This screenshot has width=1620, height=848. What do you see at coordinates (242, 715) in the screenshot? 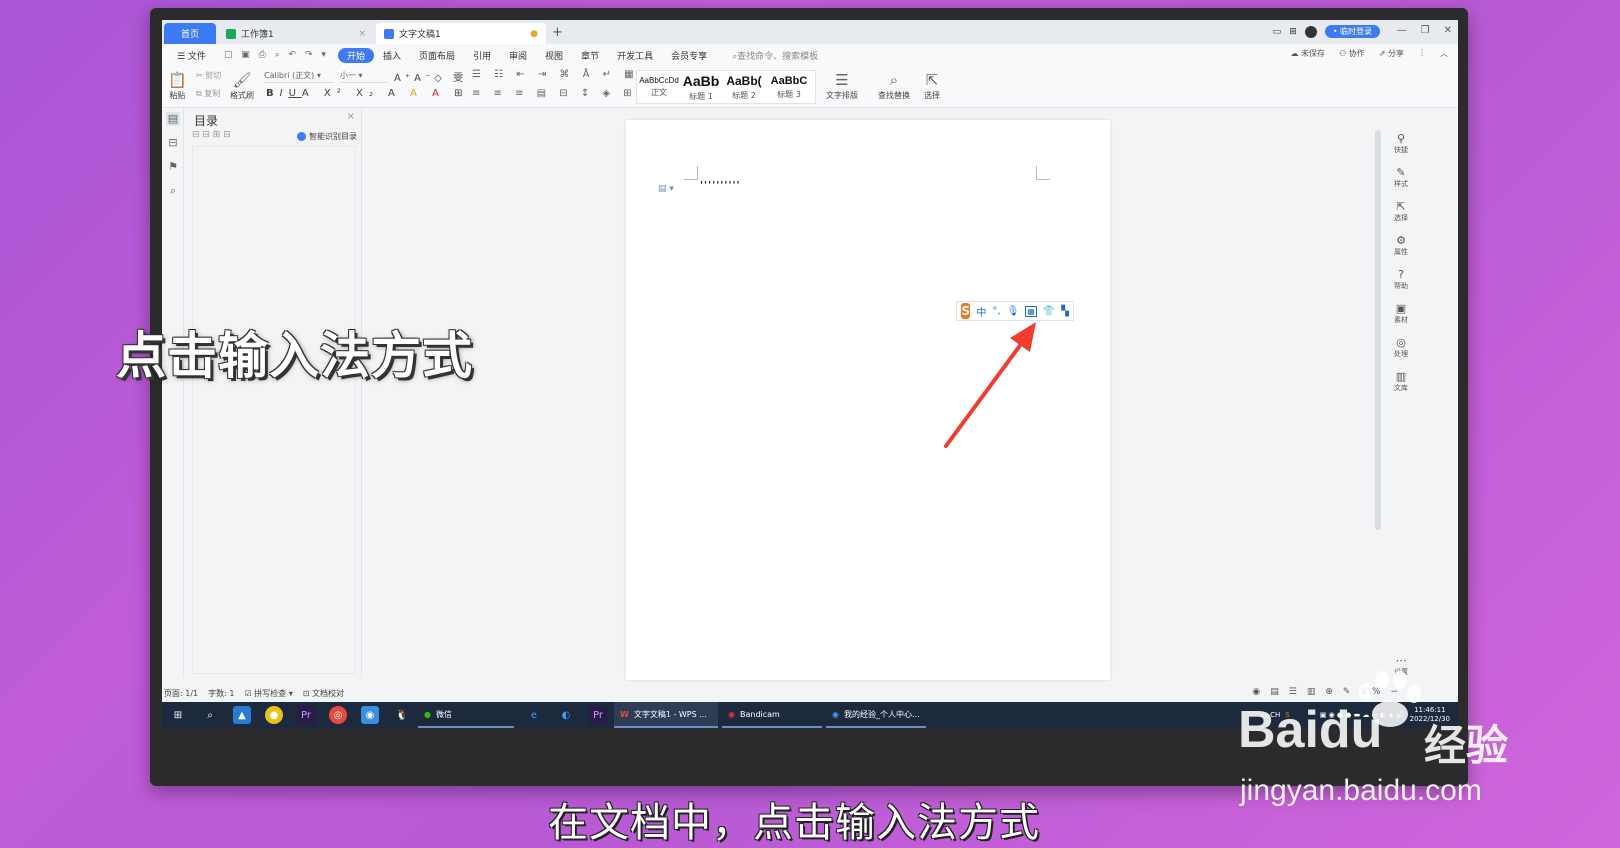
I see `photos-icon: ▲` at bounding box center [242, 715].